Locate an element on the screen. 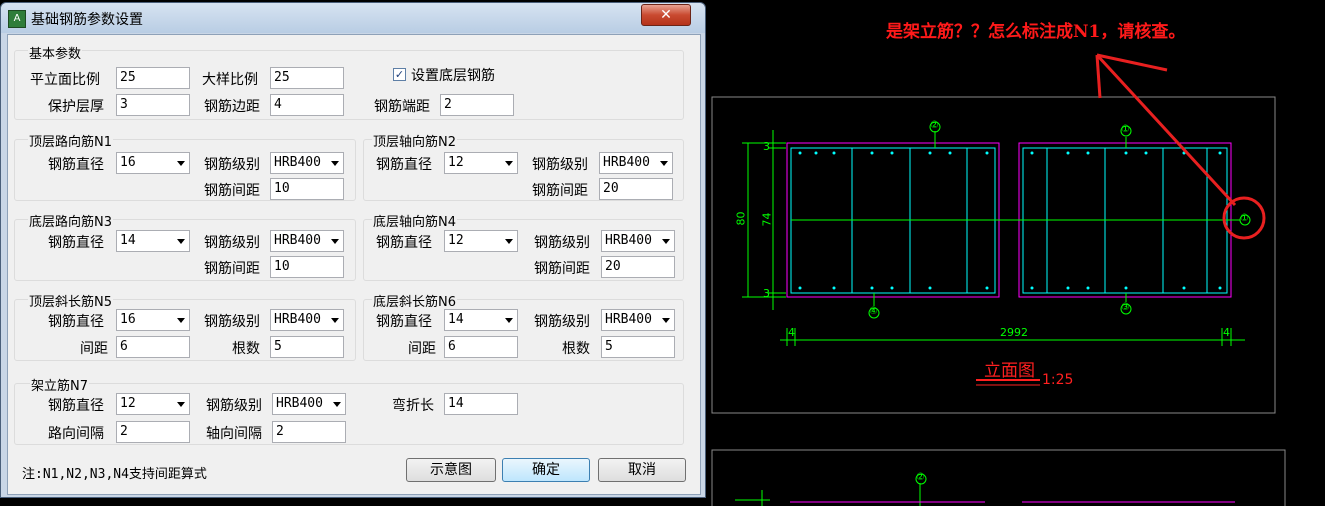 This screenshot has width=1325, height=506. dim-74: 74 is located at coordinates (767, 219).